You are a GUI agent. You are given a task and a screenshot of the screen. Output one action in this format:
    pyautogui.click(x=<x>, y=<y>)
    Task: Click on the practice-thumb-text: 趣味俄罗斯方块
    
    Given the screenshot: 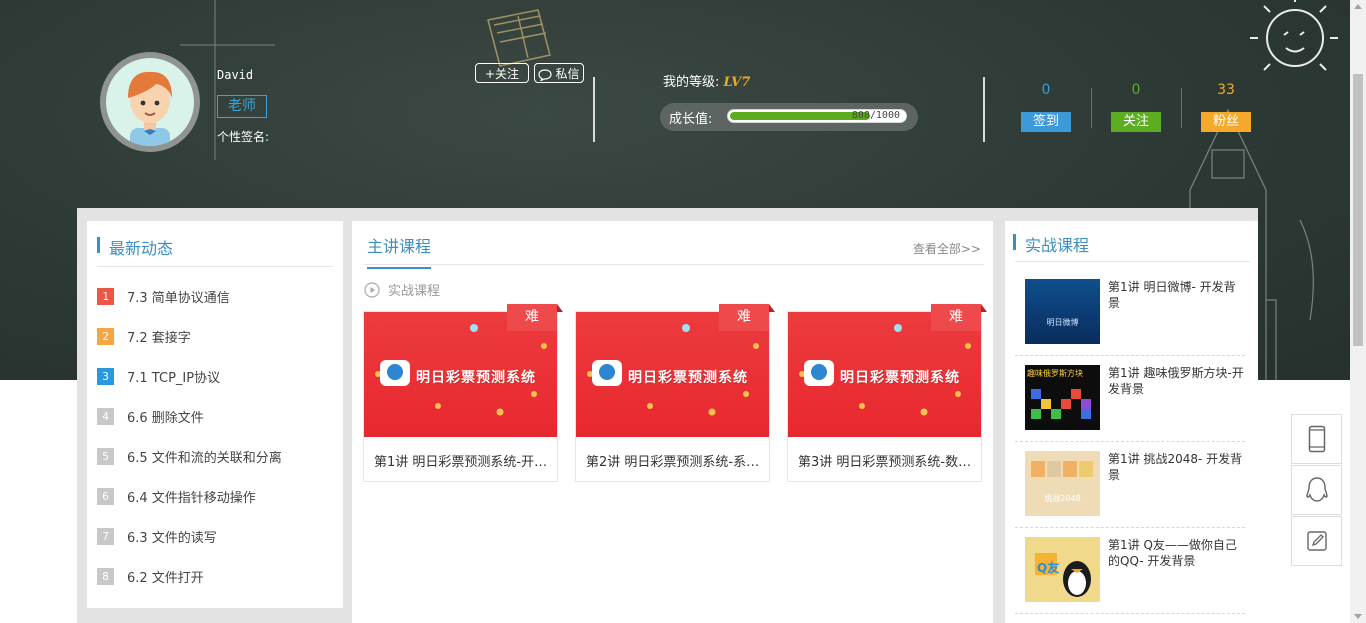 What is the action you would take?
    pyautogui.click(x=1055, y=373)
    